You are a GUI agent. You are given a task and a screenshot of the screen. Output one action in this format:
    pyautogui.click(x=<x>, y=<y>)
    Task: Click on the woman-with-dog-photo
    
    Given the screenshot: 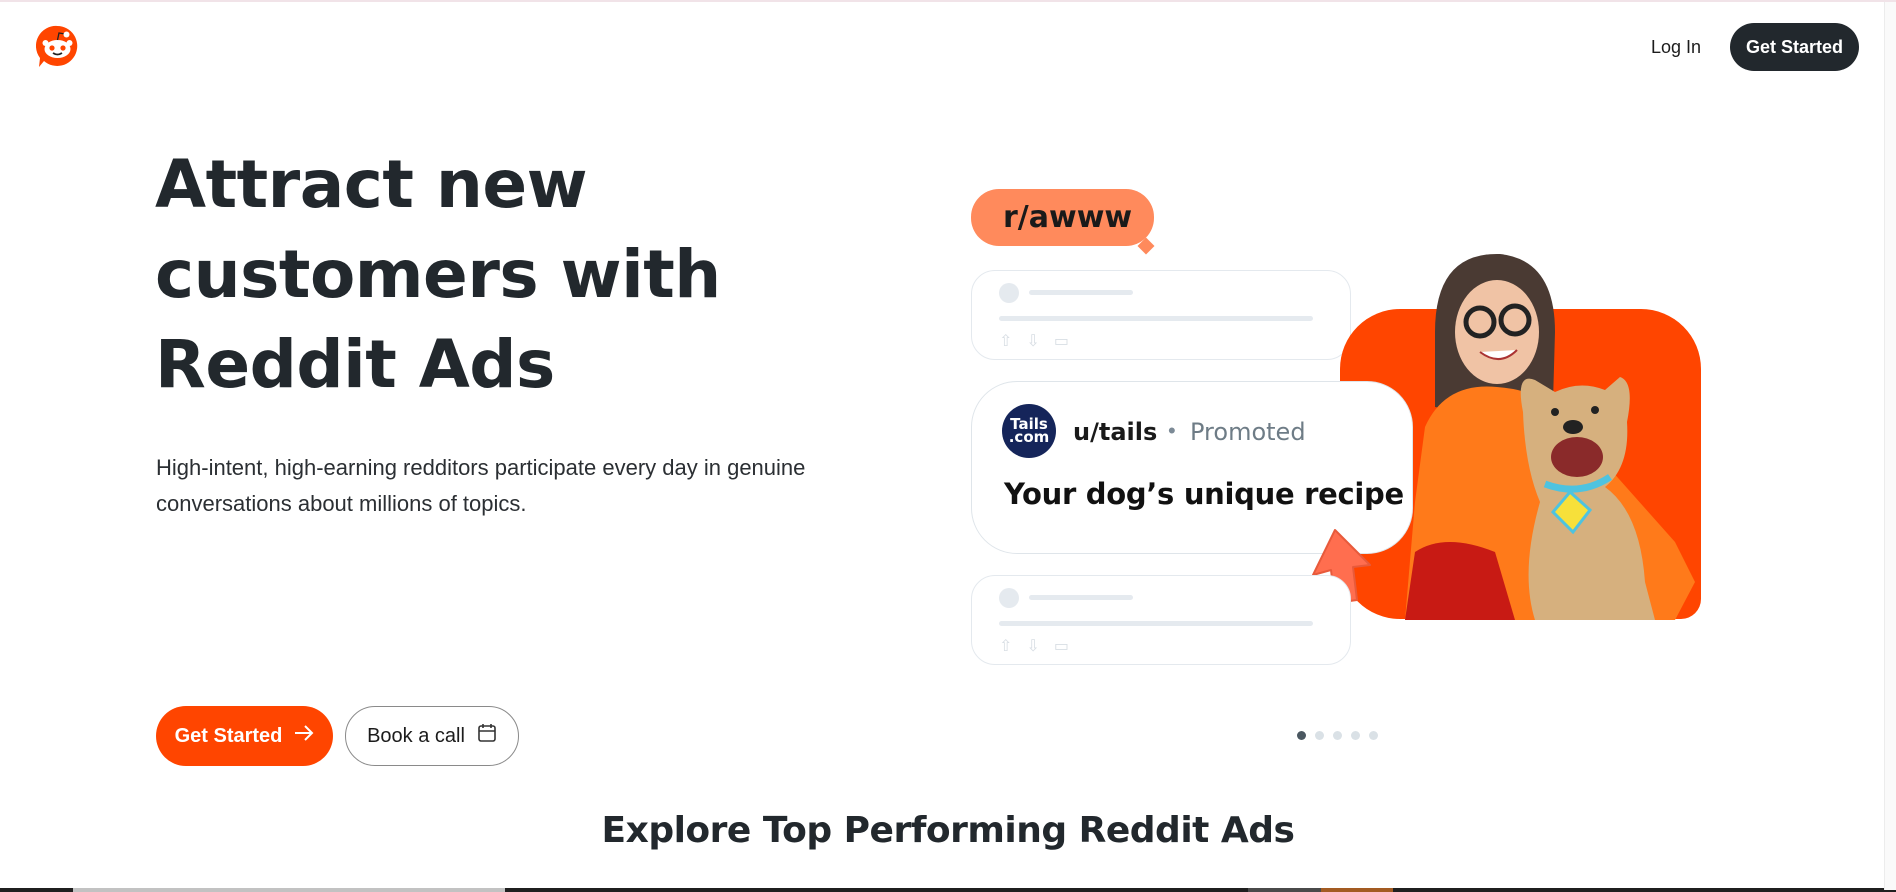 What is the action you would take?
    pyautogui.click(x=1555, y=436)
    